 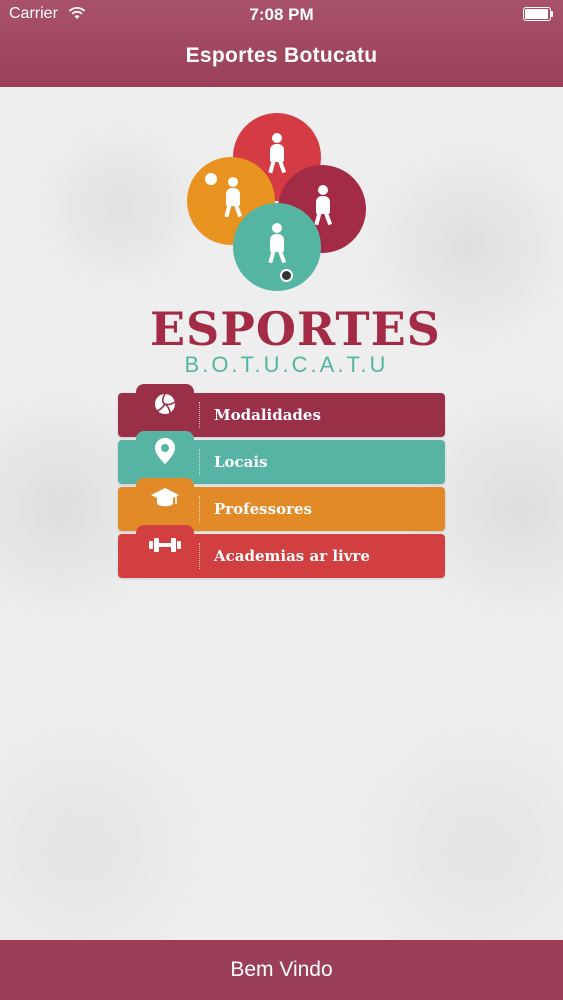 What do you see at coordinates (286, 364) in the screenshot?
I see `logo-subtitle: B.O.T.U.C.A.T.U` at bounding box center [286, 364].